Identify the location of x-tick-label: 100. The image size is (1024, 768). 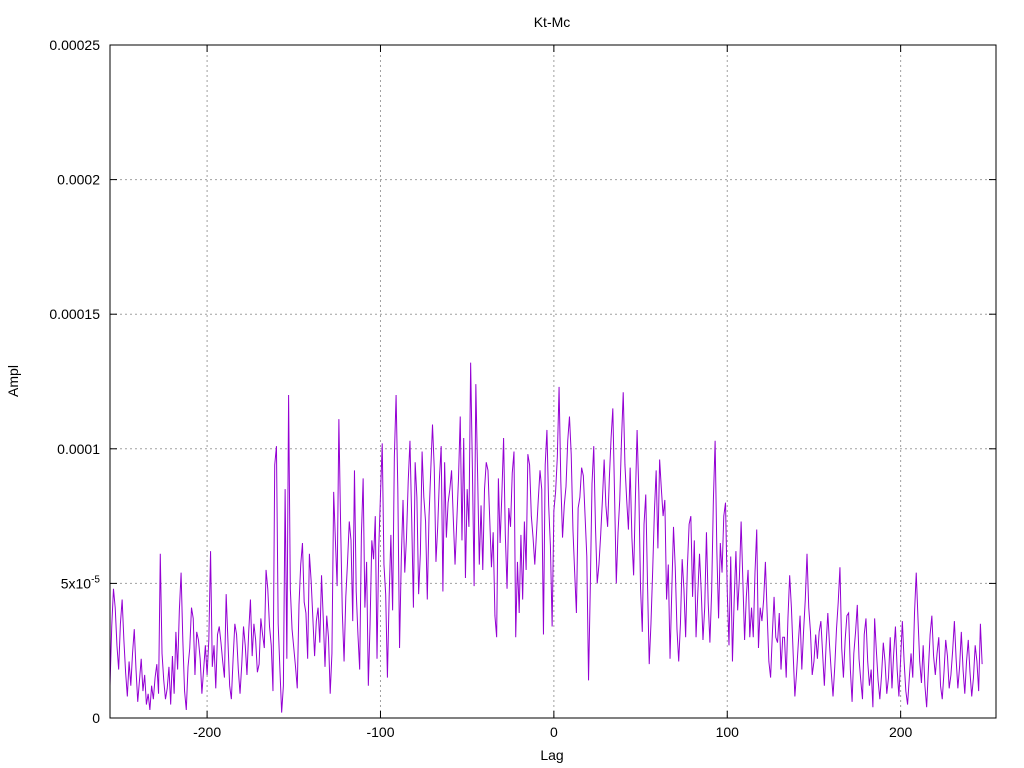
(728, 732).